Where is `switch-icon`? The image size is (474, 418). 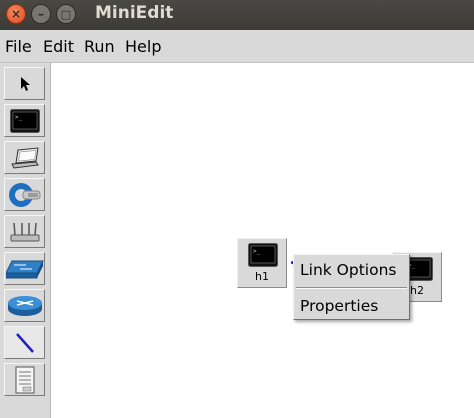
switch-icon is located at coordinates (24, 269).